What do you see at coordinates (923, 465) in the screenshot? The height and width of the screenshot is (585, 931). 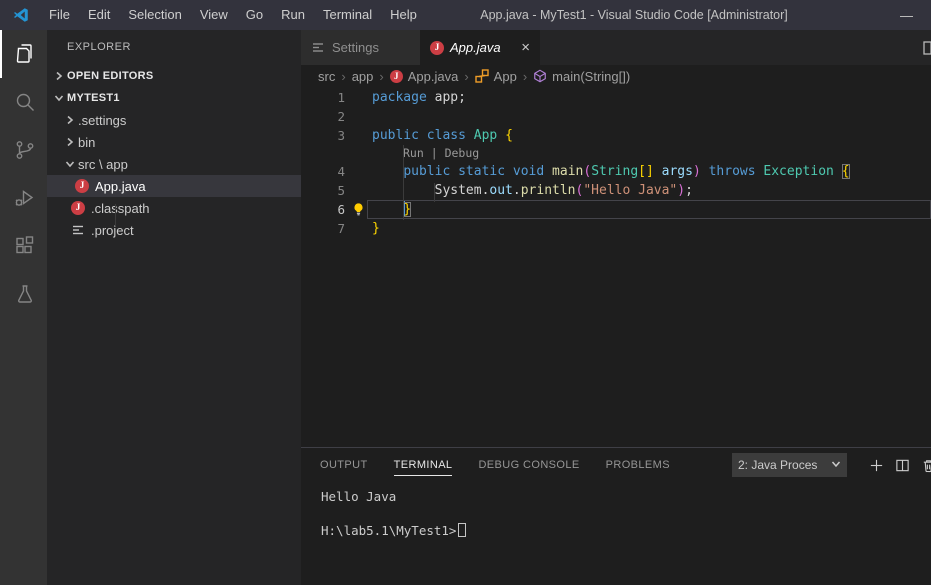 I see `kill-terminal-trash-icon` at bounding box center [923, 465].